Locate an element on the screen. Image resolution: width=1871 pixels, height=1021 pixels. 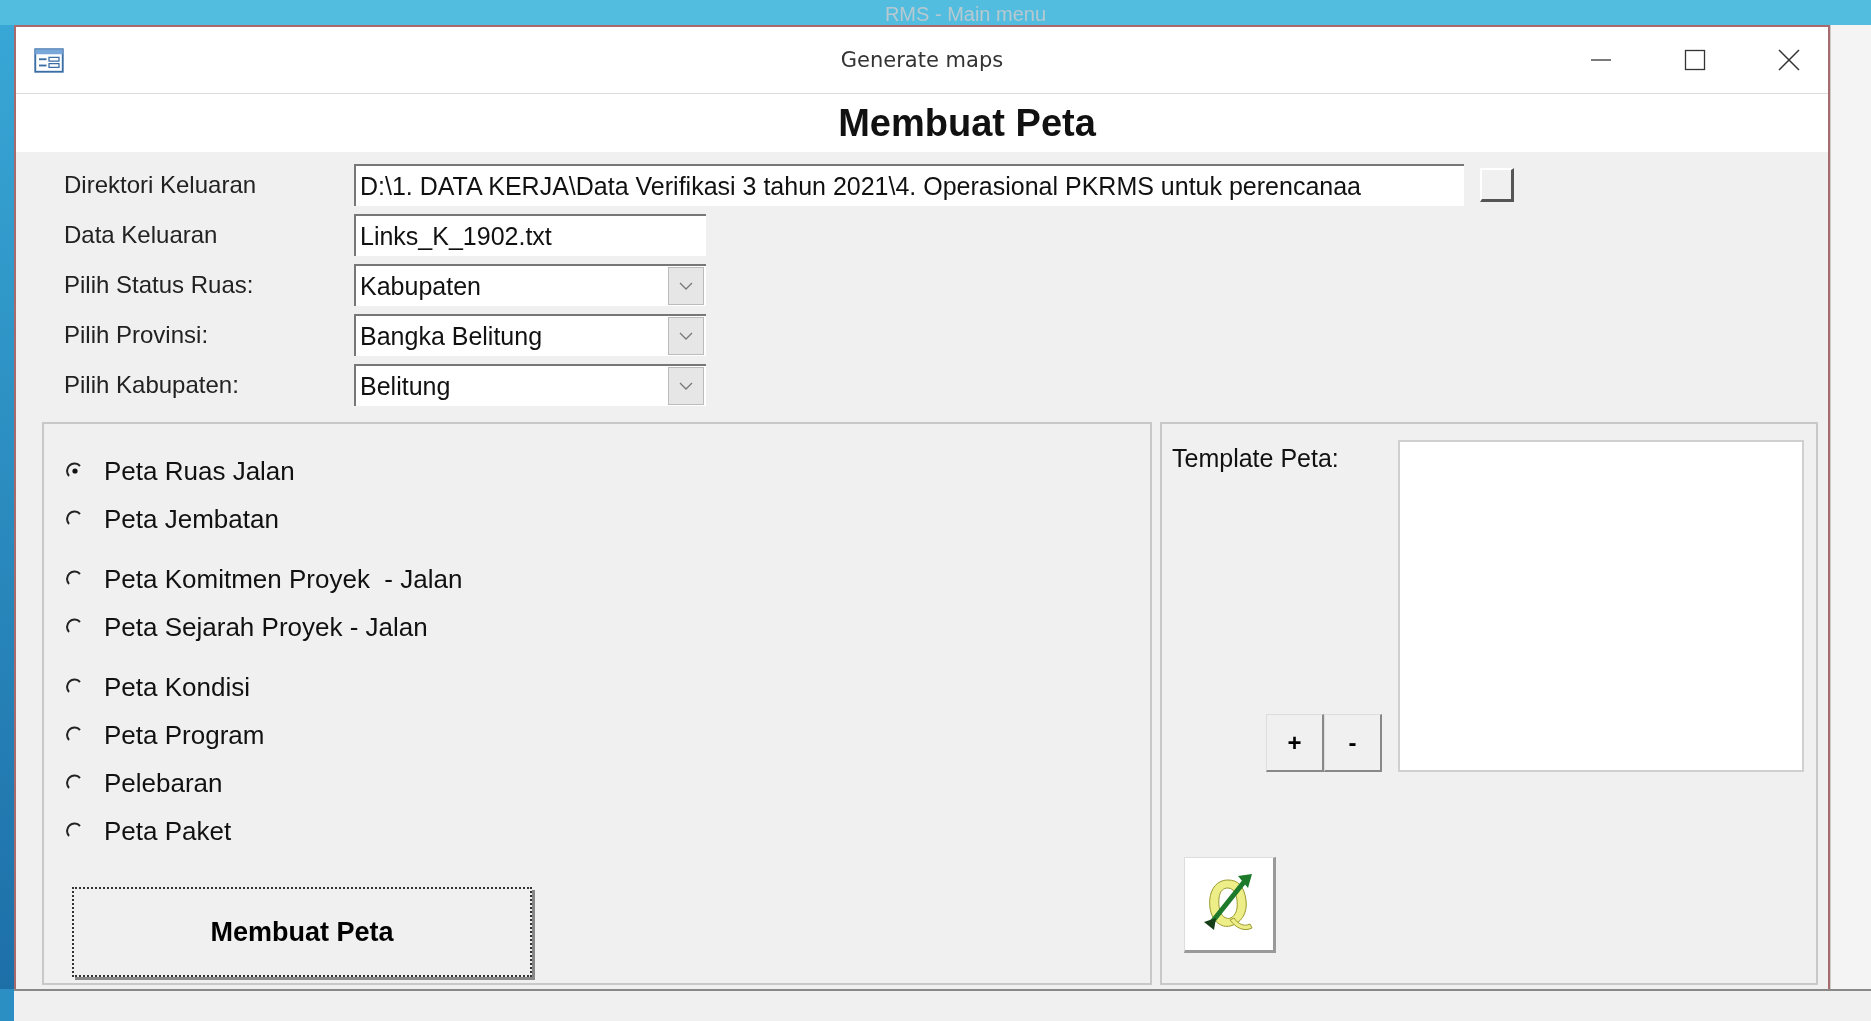
window-title: Generate maps is located at coordinates (922, 60).